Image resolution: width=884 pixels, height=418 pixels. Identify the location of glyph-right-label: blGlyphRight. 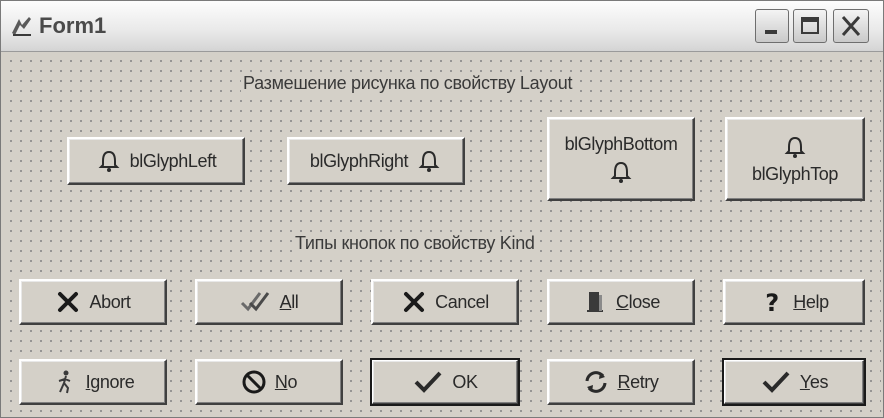
(359, 160).